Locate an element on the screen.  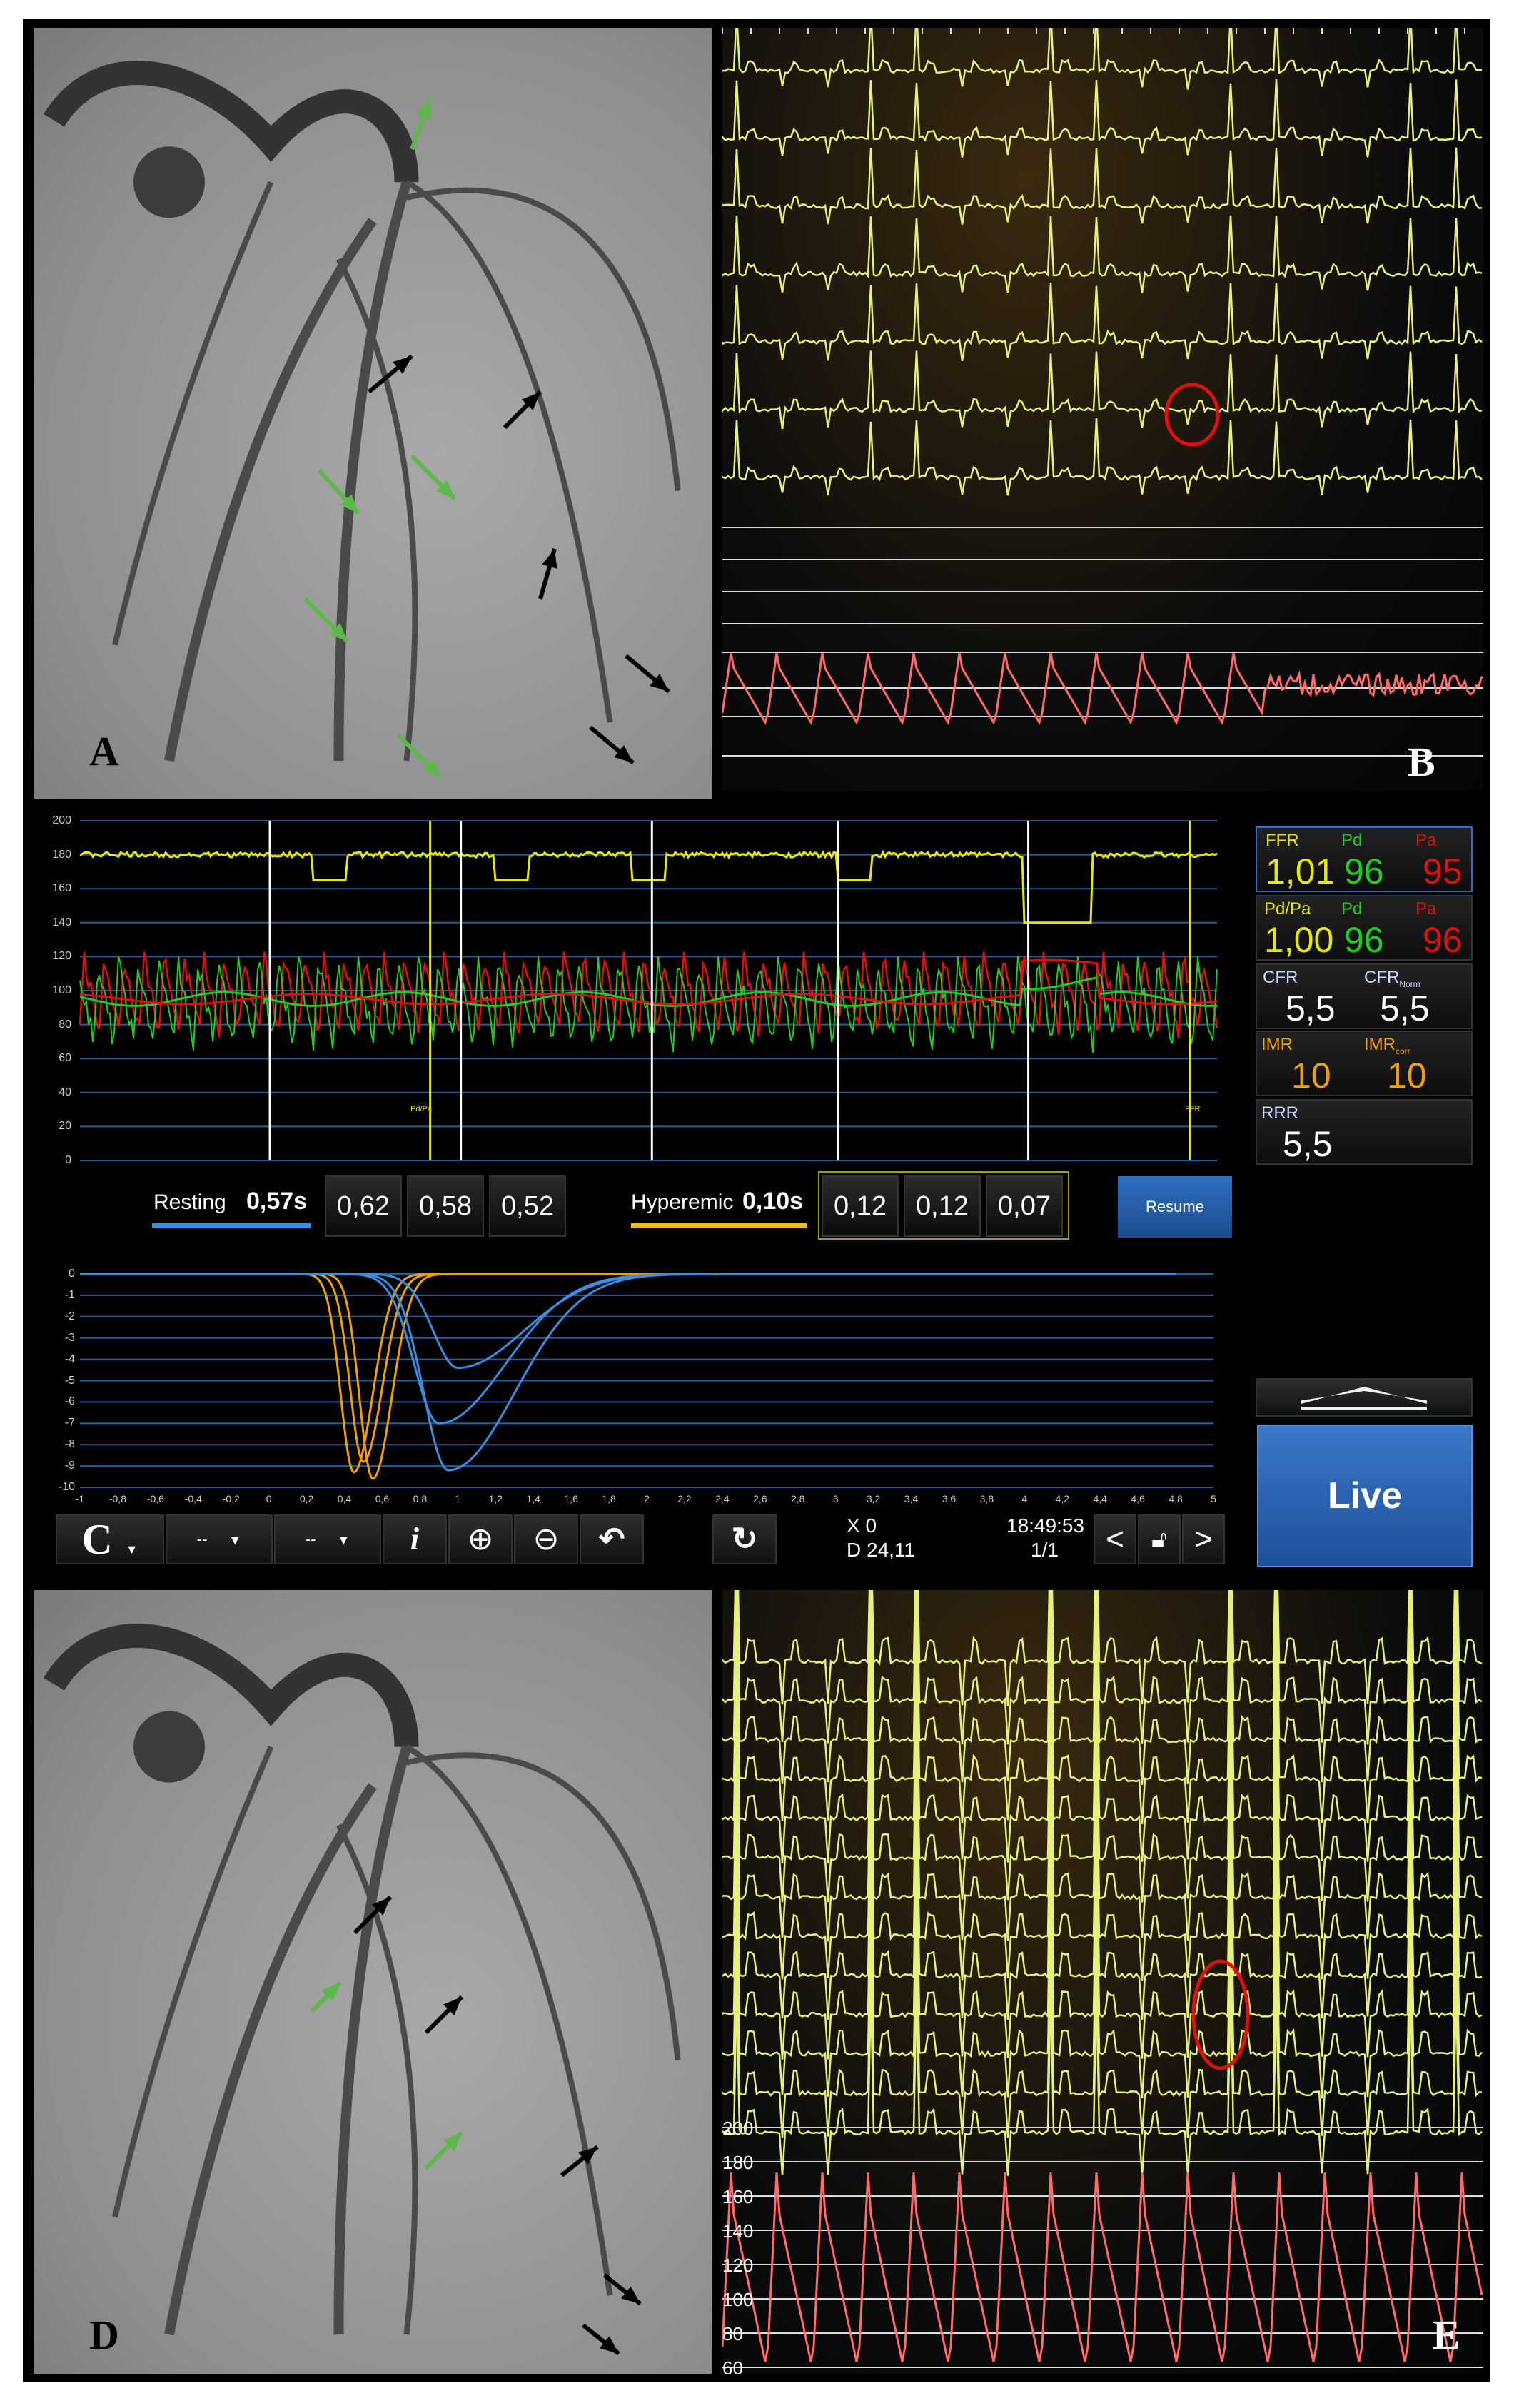
panel-label-e: E is located at coordinates (1446, 2335).